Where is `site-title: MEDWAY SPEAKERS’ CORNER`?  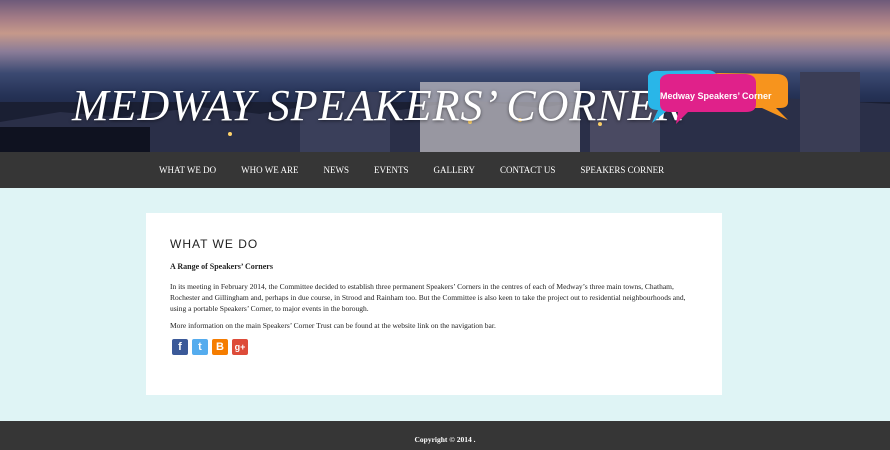 site-title: MEDWAY SPEAKERS’ CORNER is located at coordinates (377, 106).